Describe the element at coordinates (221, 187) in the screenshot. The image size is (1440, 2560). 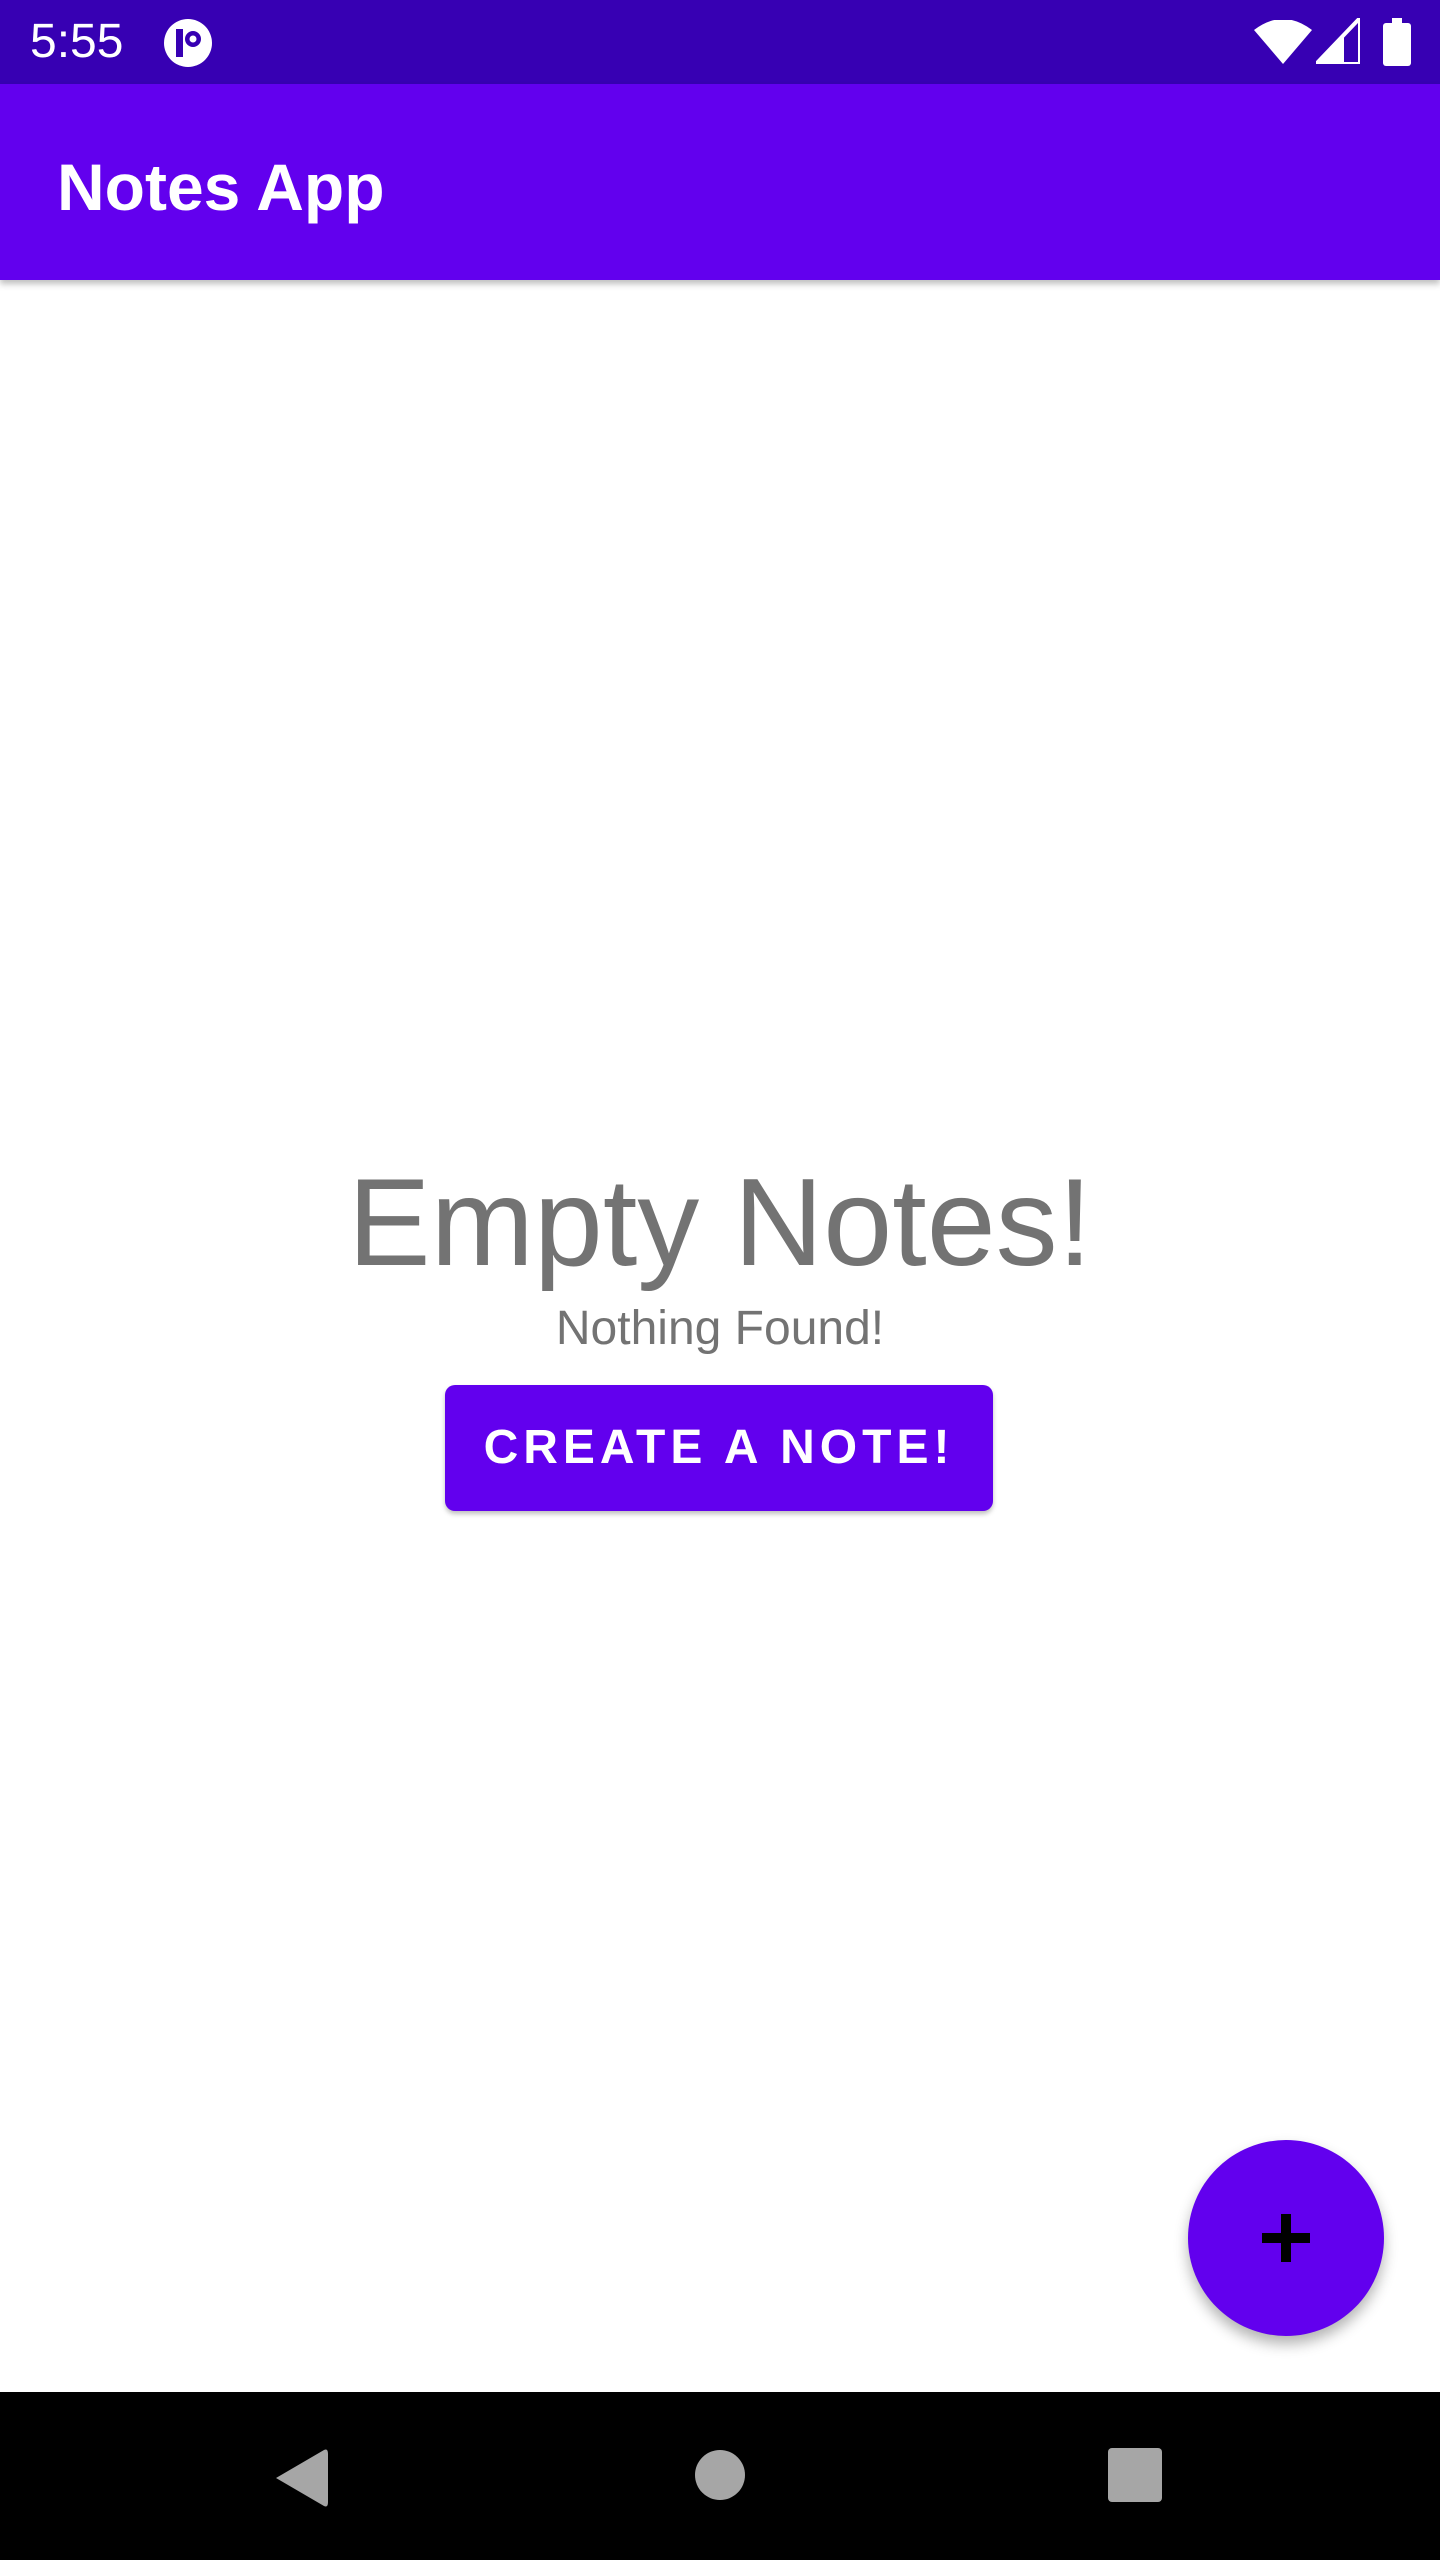
I see `app-title: Notes App` at that location.